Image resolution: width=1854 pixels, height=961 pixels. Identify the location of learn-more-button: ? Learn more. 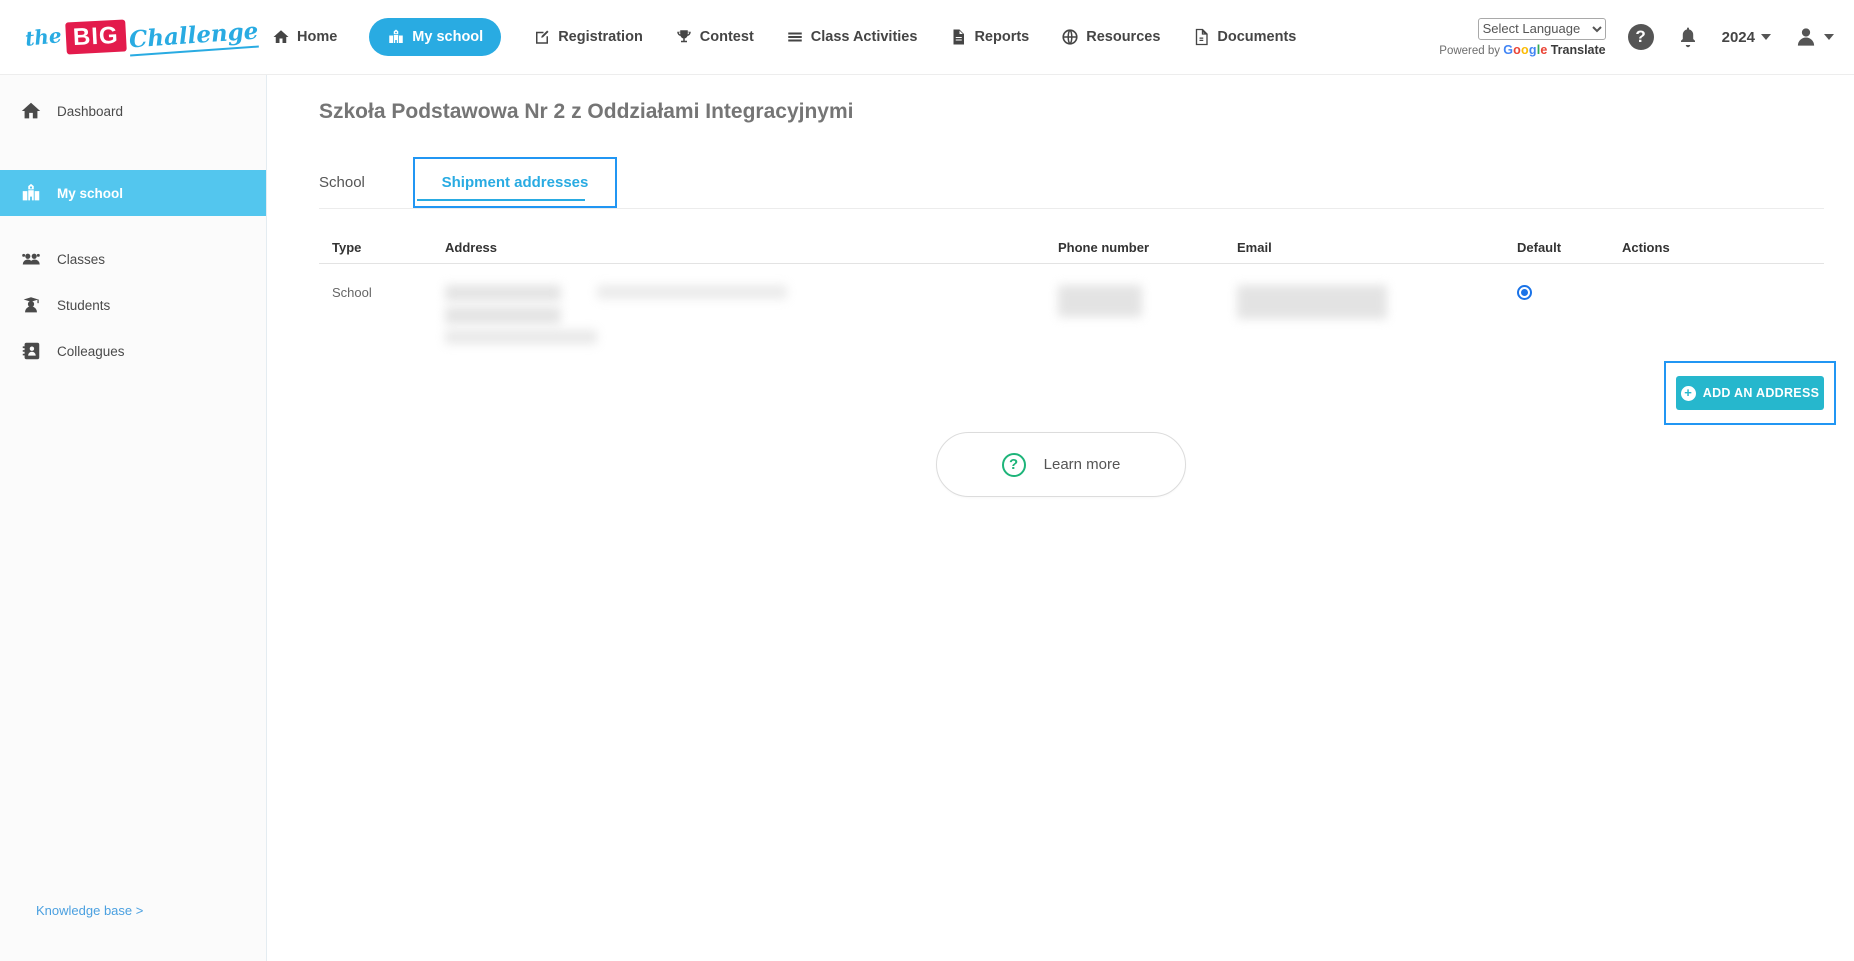
(1061, 464).